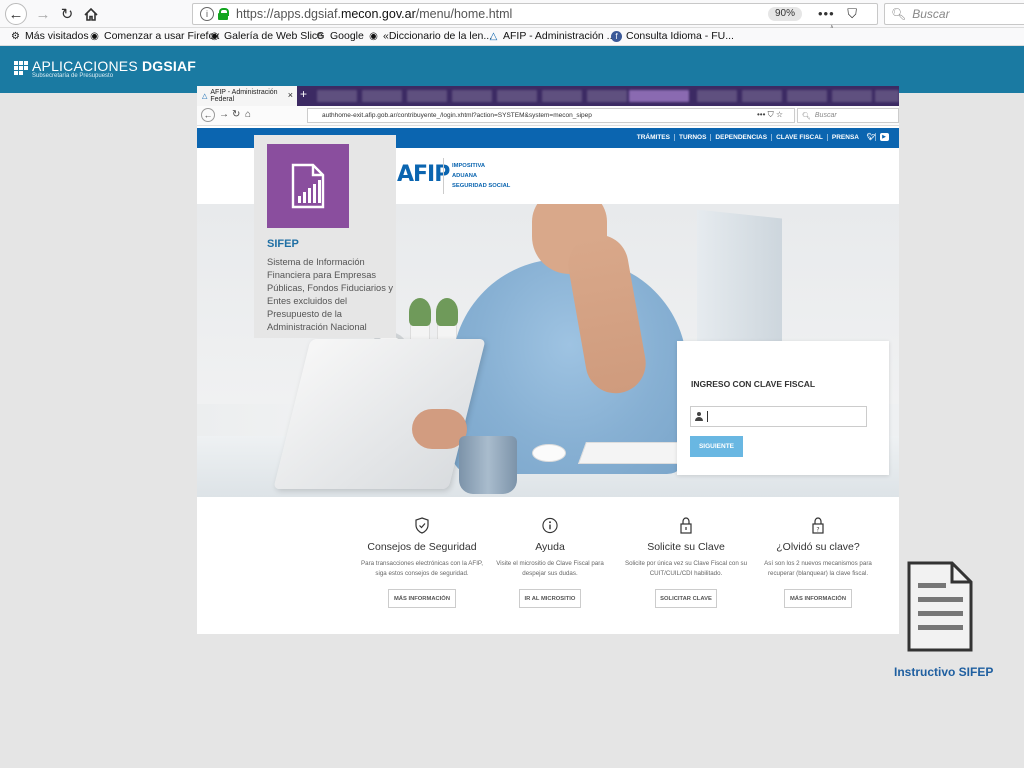 The image size is (1024, 768). Describe the element at coordinates (785, 14) in the screenshot. I see `zoom-badge: 90%` at that location.